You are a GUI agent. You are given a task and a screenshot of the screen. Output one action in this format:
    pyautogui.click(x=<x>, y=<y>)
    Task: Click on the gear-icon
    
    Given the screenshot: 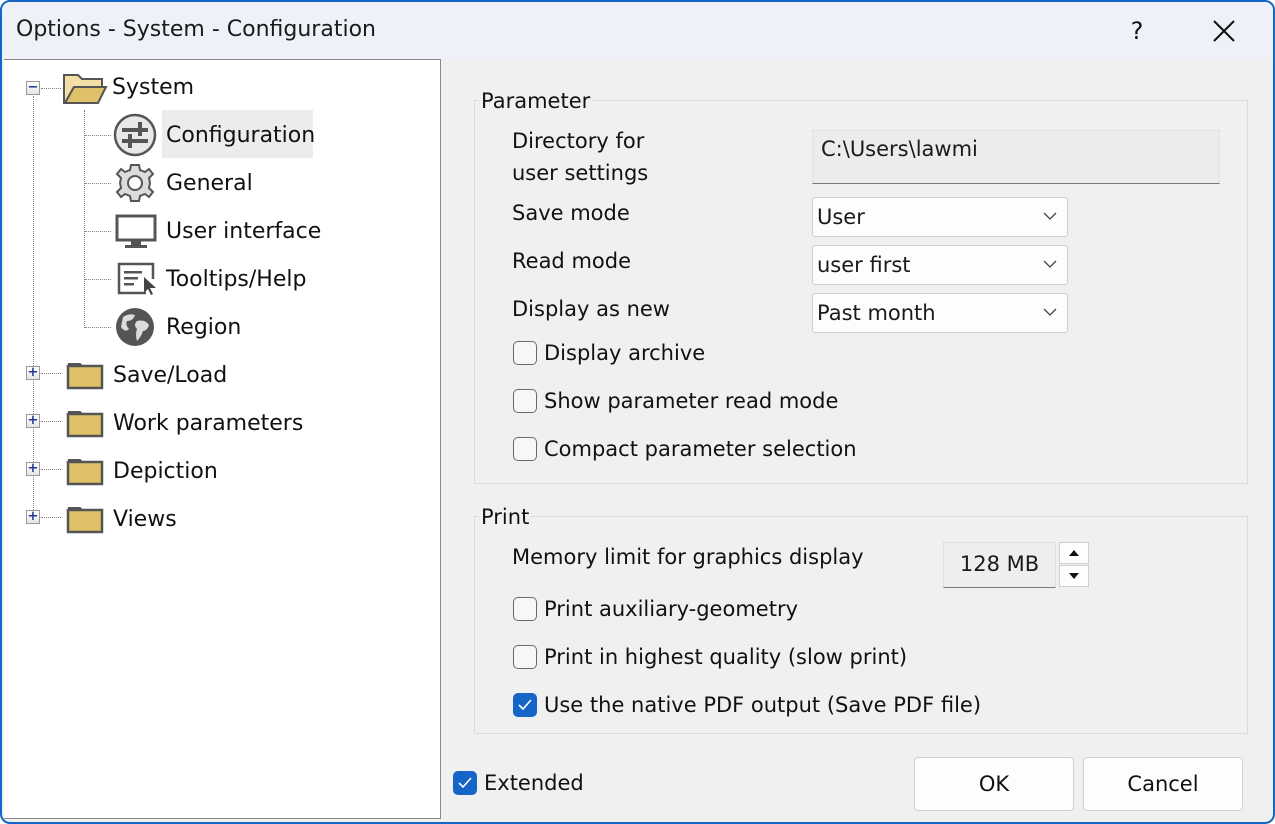 What is the action you would take?
    pyautogui.click(x=135, y=183)
    